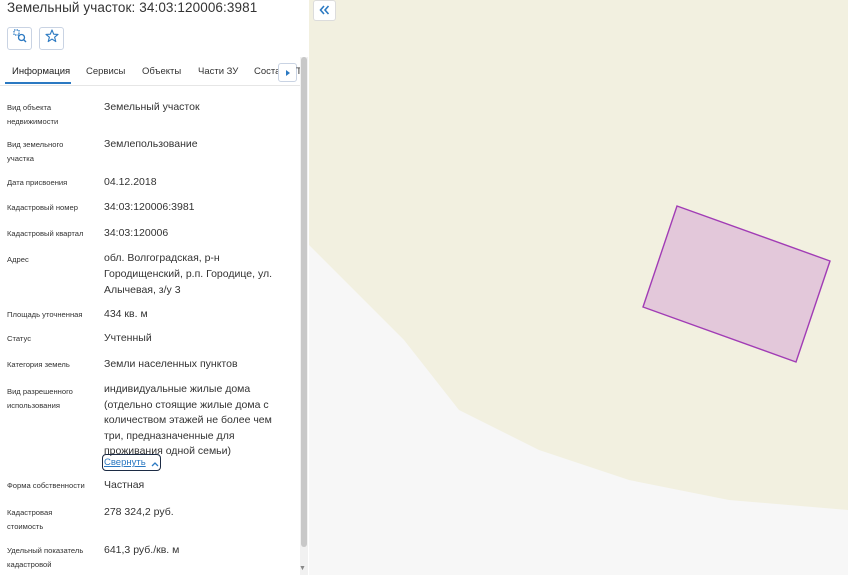  Describe the element at coordinates (736, 284) in the screenshot. I see `land-parcel-polygon` at that location.